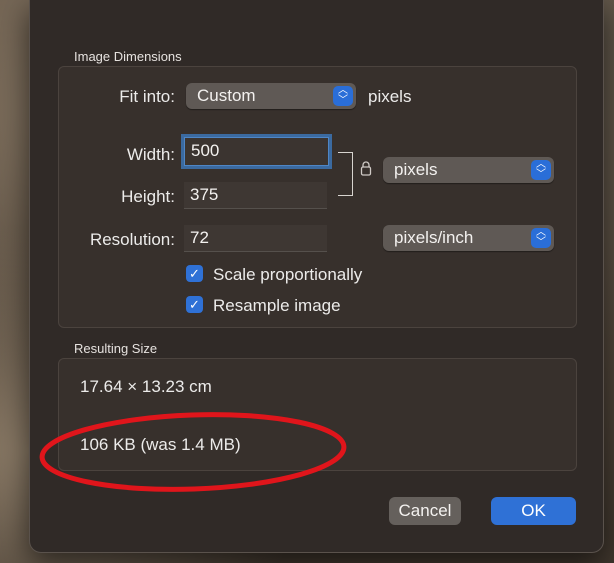 The image size is (614, 563). What do you see at coordinates (468, 170) in the screenshot?
I see `size-unit-popup: pixels ︿ ﹀` at bounding box center [468, 170].